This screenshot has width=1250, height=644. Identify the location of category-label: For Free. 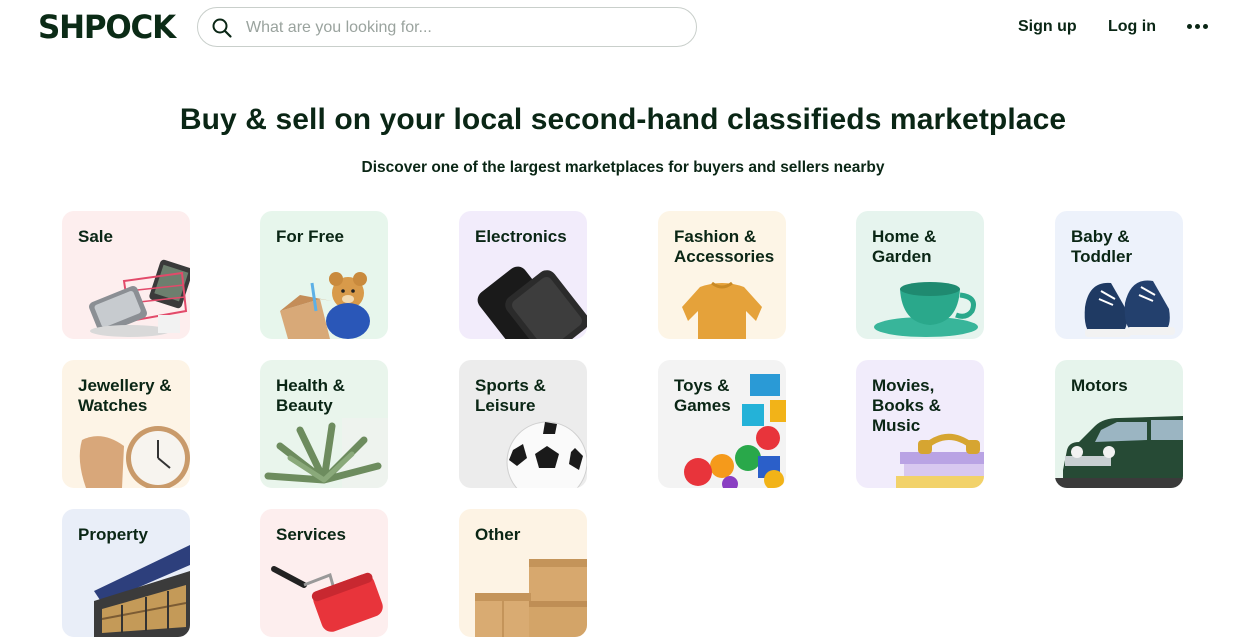
(310, 236).